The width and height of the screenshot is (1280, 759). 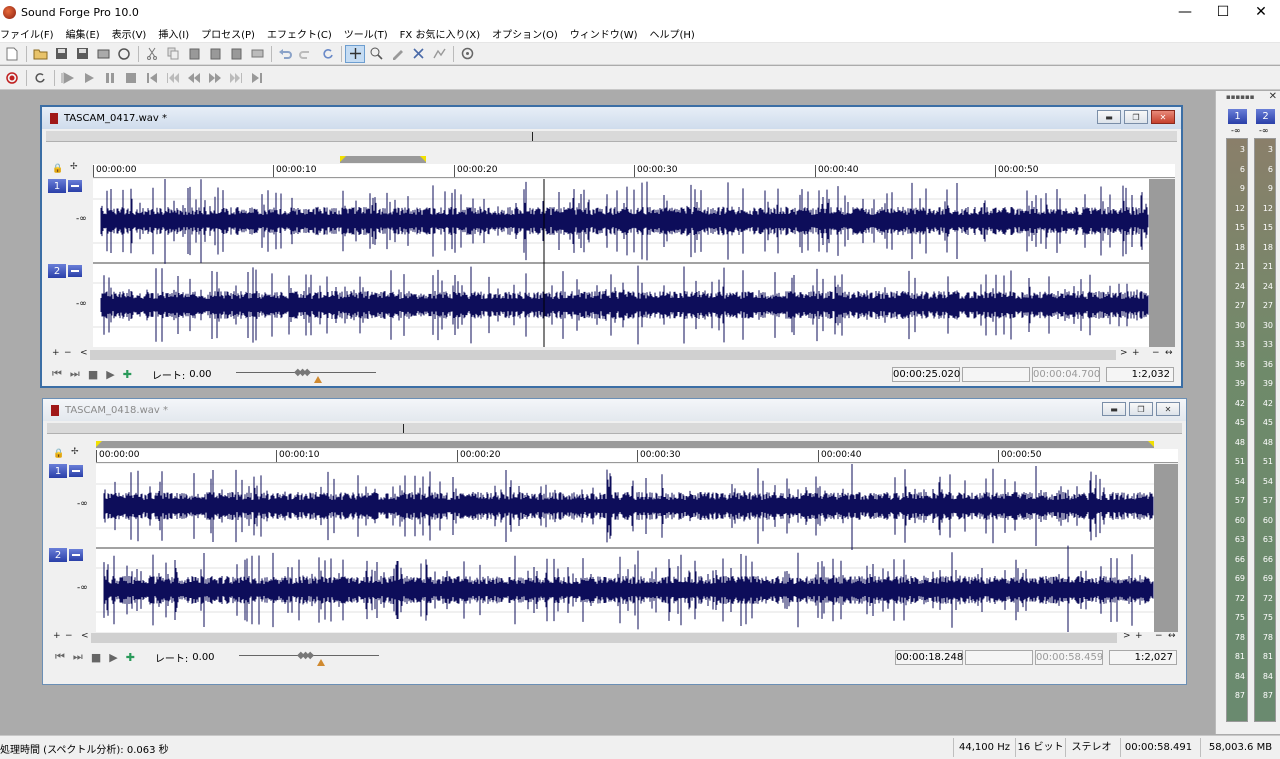 What do you see at coordinates (257, 54) in the screenshot?
I see `crop-icon` at bounding box center [257, 54].